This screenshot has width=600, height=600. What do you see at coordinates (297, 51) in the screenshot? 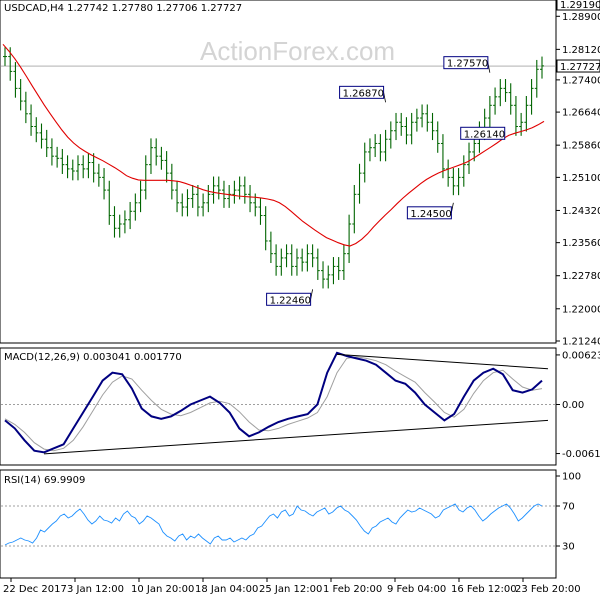
I see `watermark: ActionForex.com` at bounding box center [297, 51].